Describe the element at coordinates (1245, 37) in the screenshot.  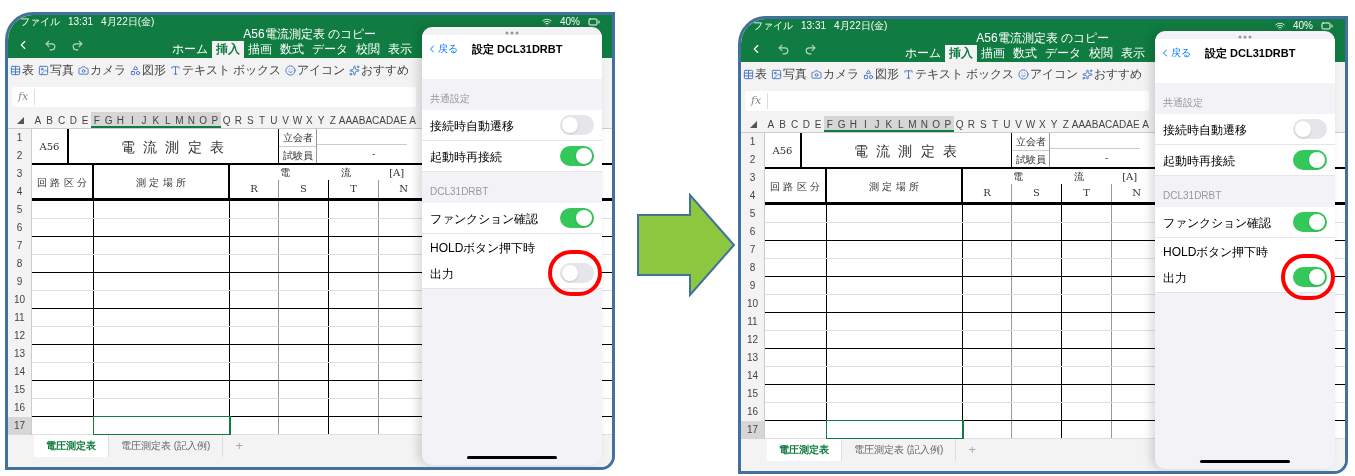
I see `grabber-icon` at that location.